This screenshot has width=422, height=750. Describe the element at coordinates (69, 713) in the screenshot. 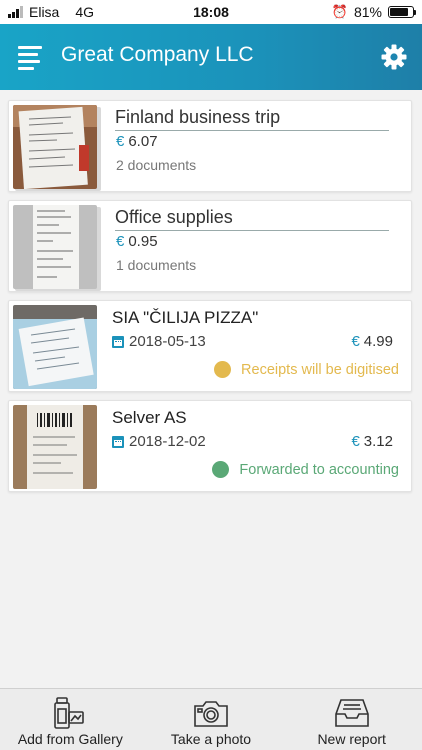

I see `gallery-icon` at that location.